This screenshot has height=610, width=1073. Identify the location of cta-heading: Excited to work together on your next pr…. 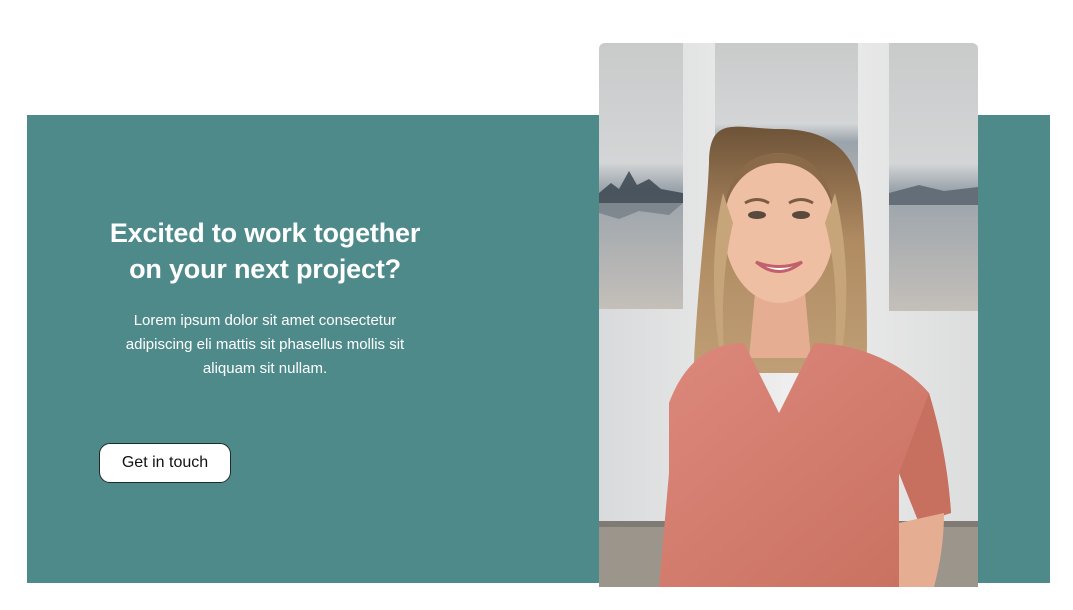
(265, 251).